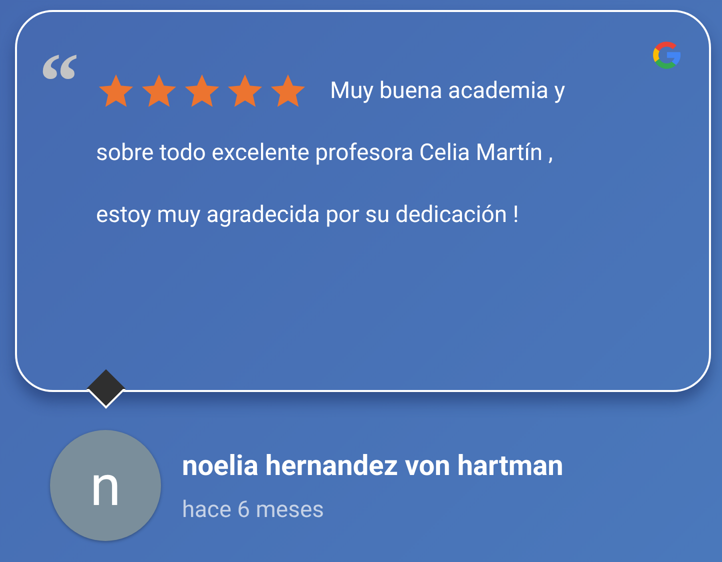 This screenshot has height=562, width=722. I want to click on author-name: noelia hernandez von hartman, so click(373, 465).